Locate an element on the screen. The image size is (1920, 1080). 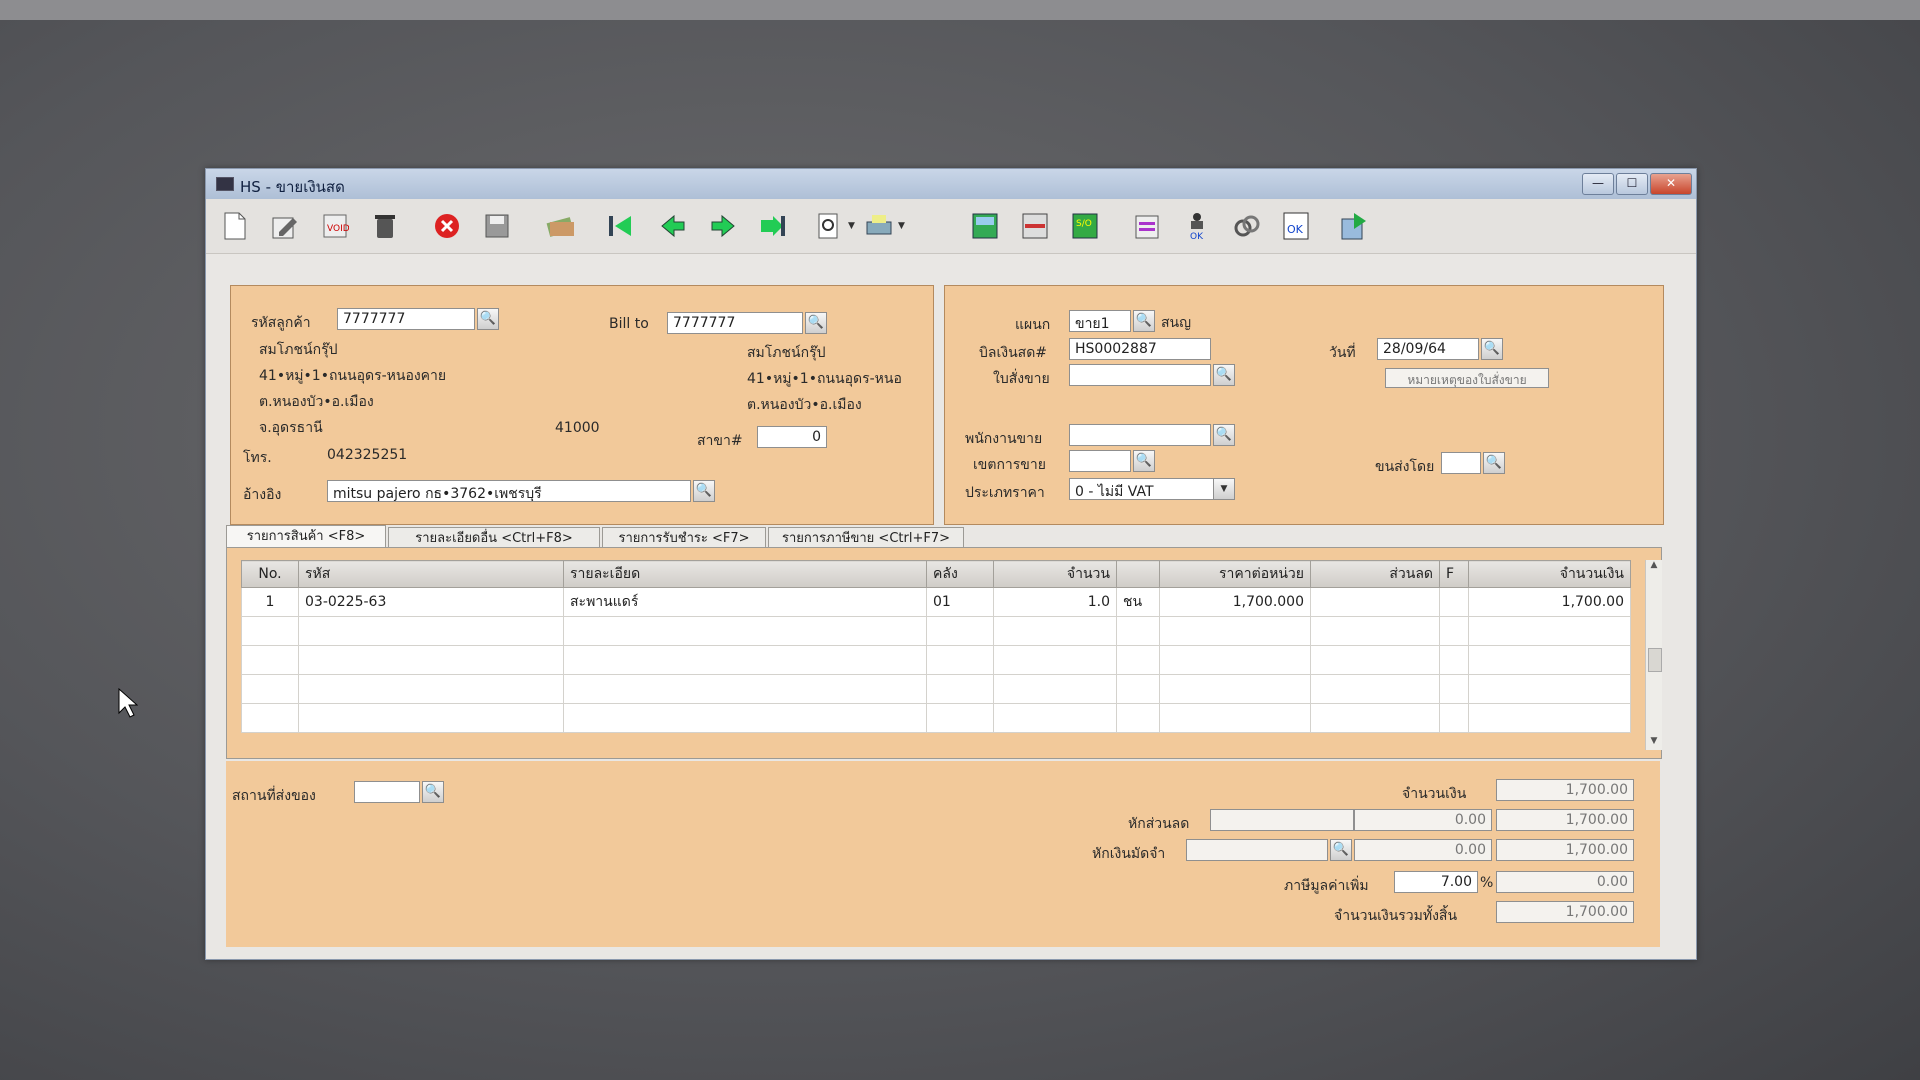
export-icon is located at coordinates (1355, 226).